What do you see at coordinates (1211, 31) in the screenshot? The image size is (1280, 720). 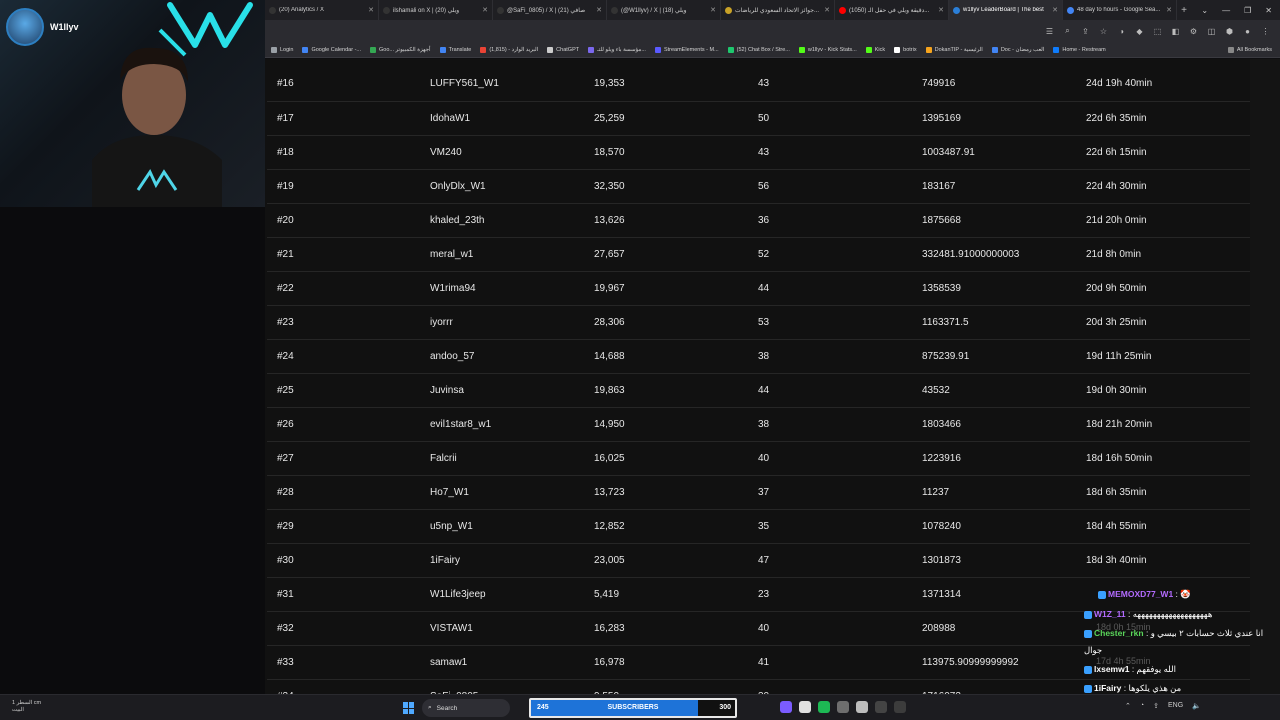 I see `extension-icon: ◫` at bounding box center [1211, 31].